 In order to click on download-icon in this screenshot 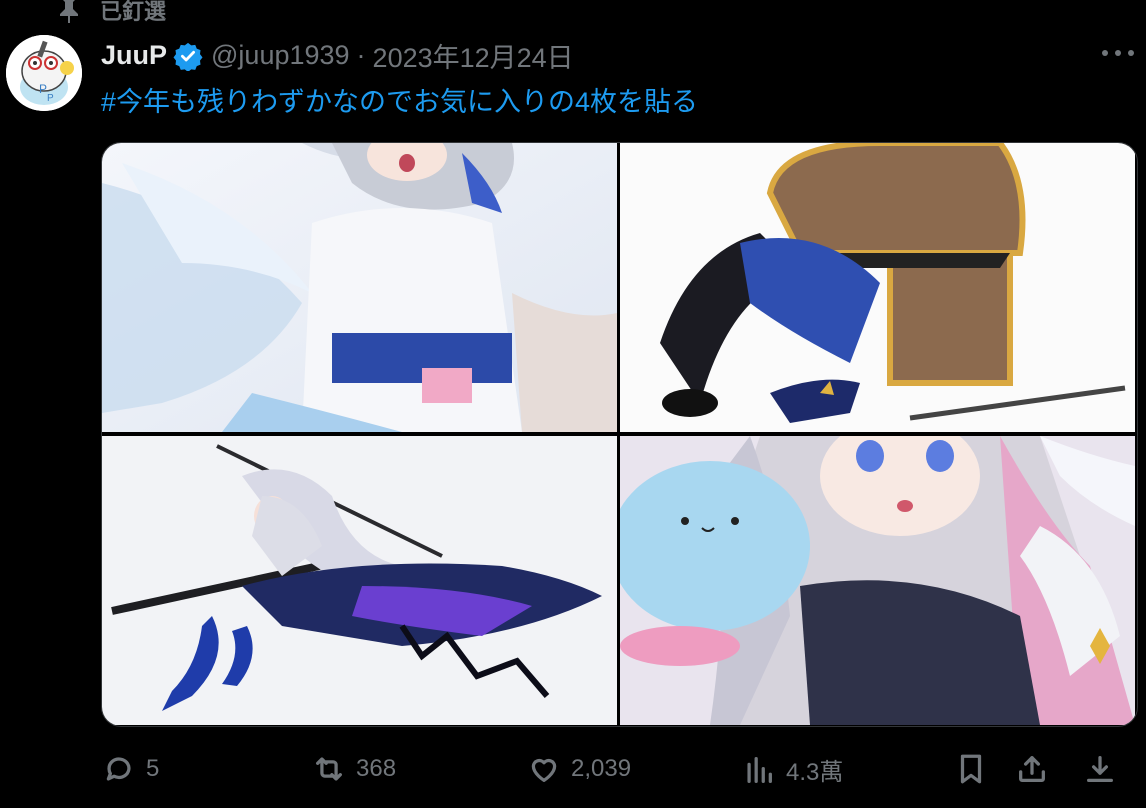, I will do `click(1100, 769)`.